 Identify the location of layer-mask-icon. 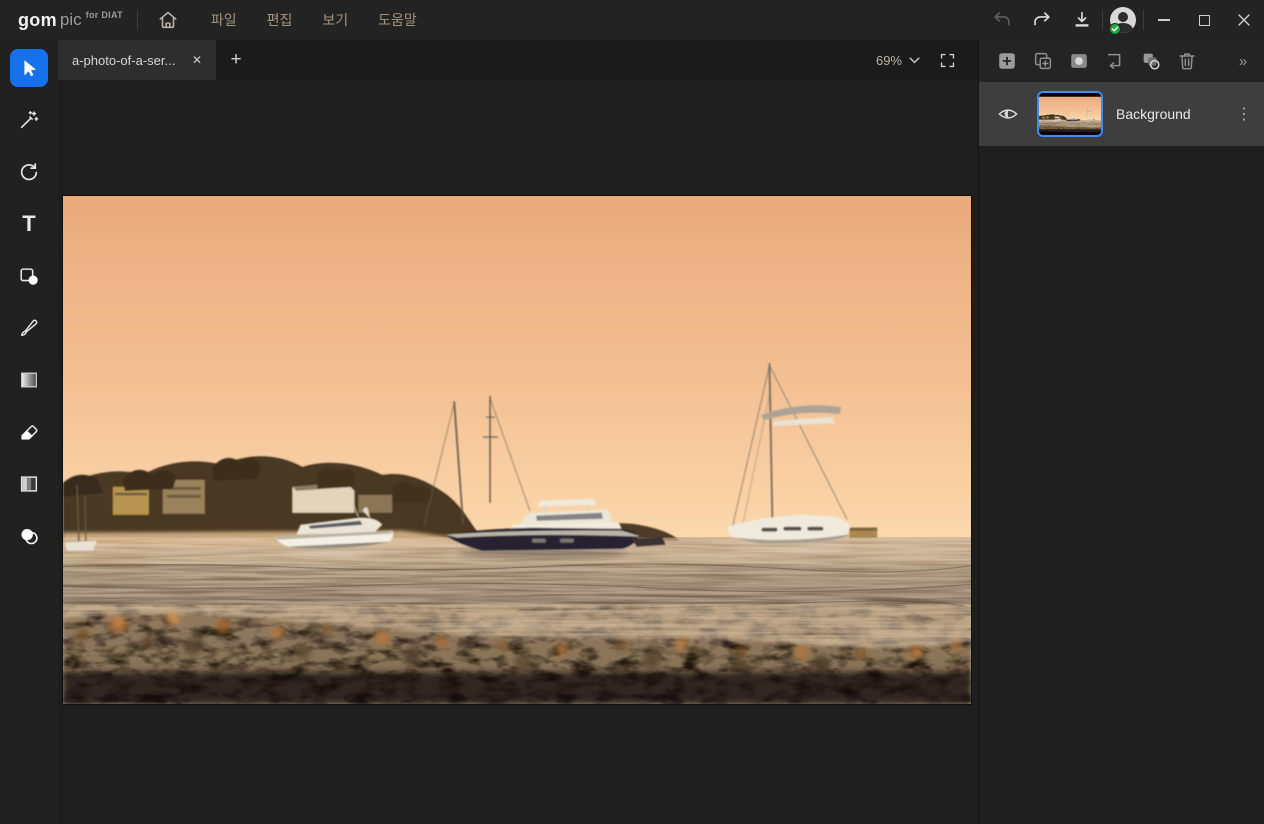
(1079, 61).